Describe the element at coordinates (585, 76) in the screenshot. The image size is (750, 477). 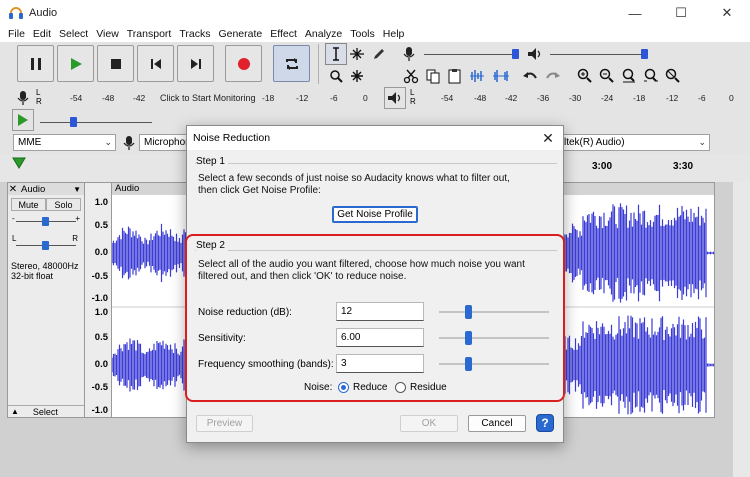
I see `zoom-in-button` at that location.